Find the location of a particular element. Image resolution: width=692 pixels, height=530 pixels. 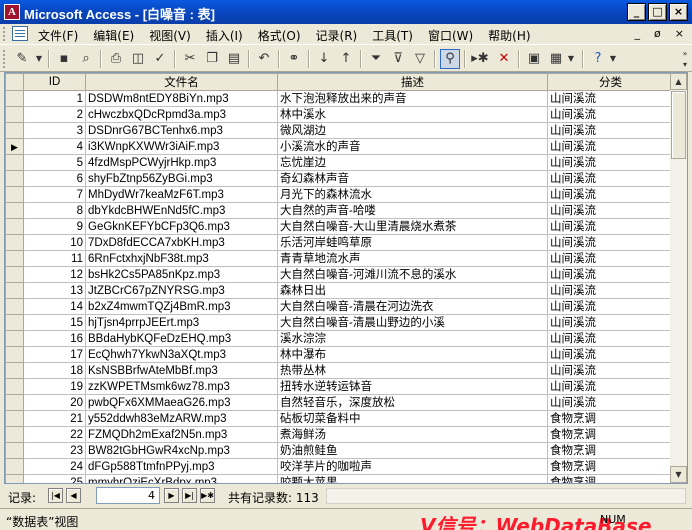

menu-item-8: 帮助(H) is located at coordinates (509, 35).